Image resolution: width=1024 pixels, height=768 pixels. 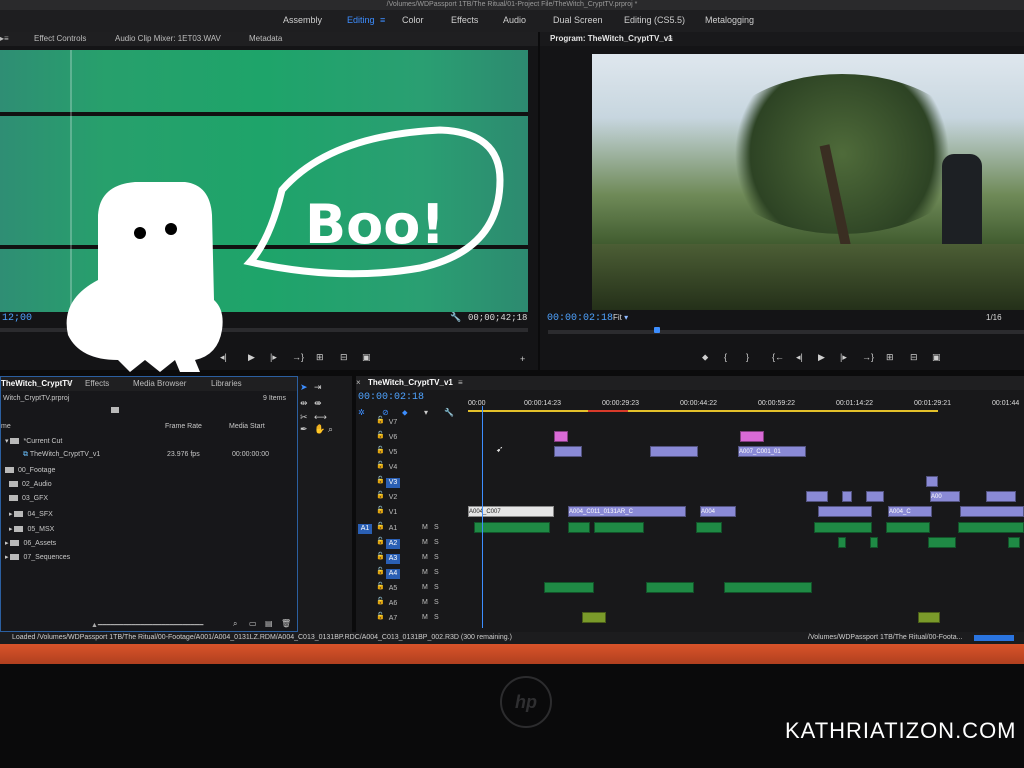 What do you see at coordinates (115, 410) in the screenshot?
I see `bin-icon` at bounding box center [115, 410].